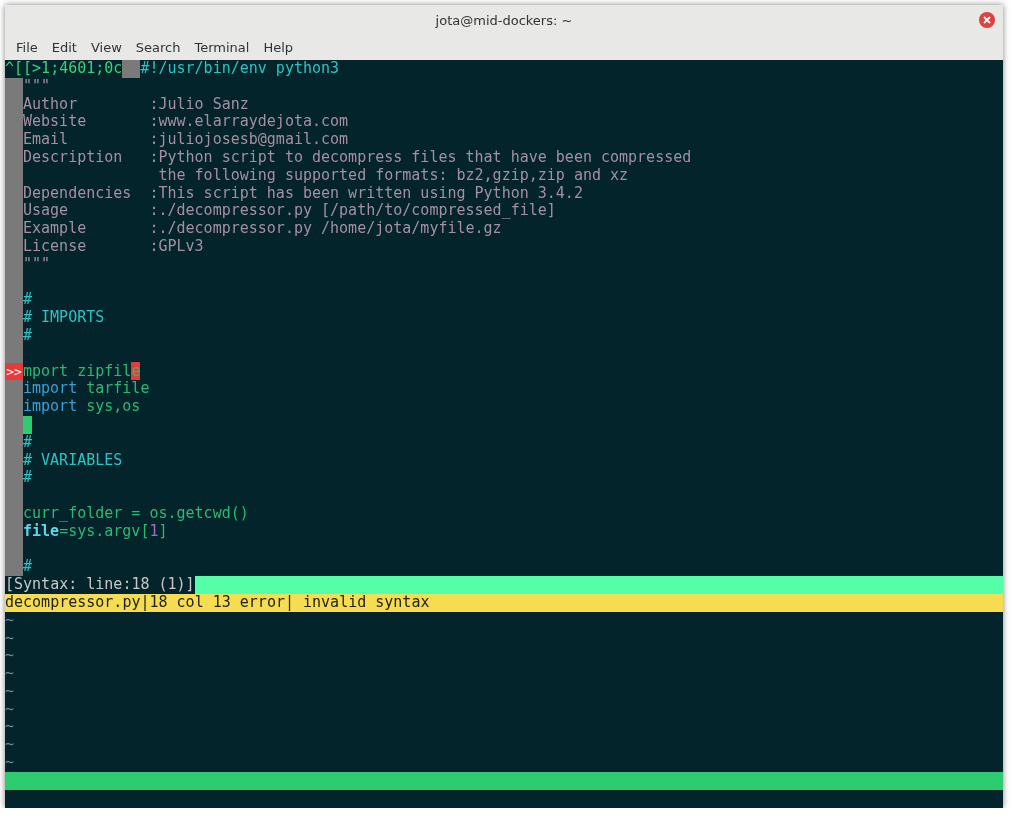 The image size is (1024, 818). What do you see at coordinates (95, 530) in the screenshot?
I see `code-line: file=sys.argv[1]` at bounding box center [95, 530].